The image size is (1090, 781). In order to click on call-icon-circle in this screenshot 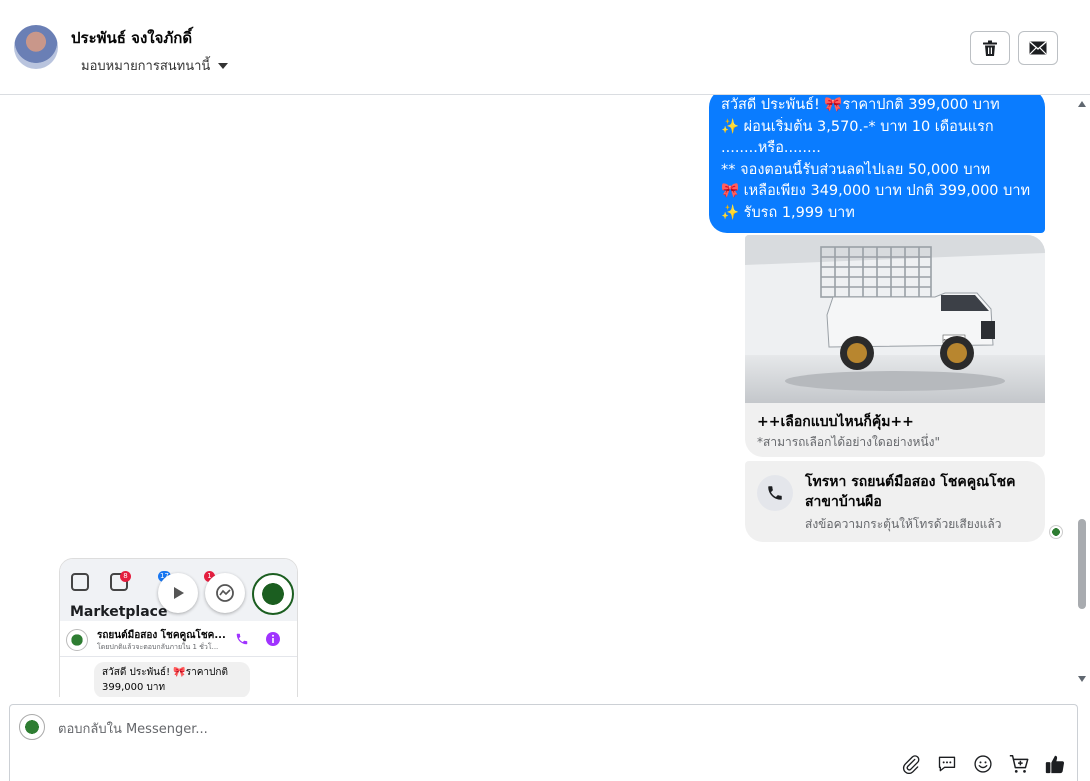, I will do `click(775, 493)`.